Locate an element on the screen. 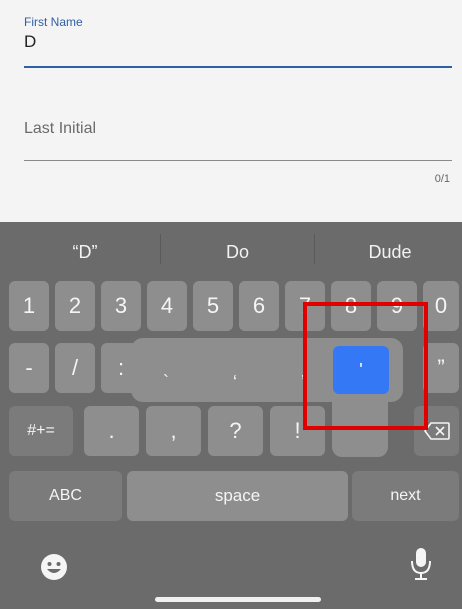 This screenshot has height=609, width=462. key-quote: ” is located at coordinates (441, 368).